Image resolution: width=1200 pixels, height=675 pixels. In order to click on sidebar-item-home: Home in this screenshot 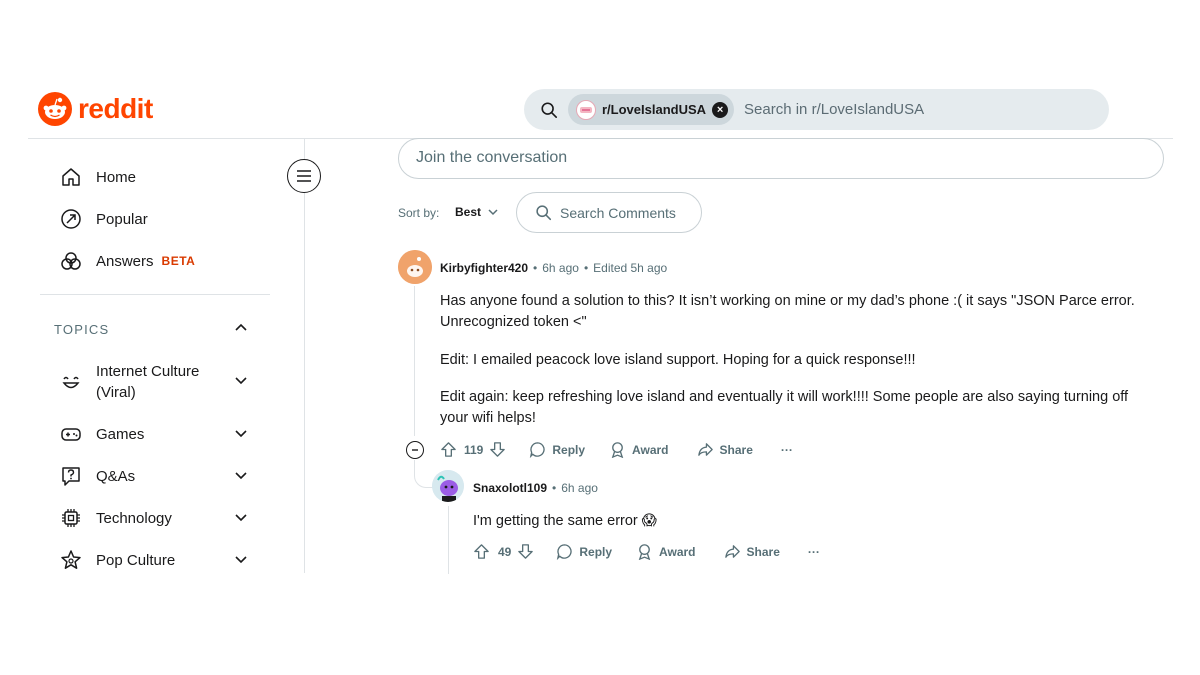, I will do `click(98, 177)`.